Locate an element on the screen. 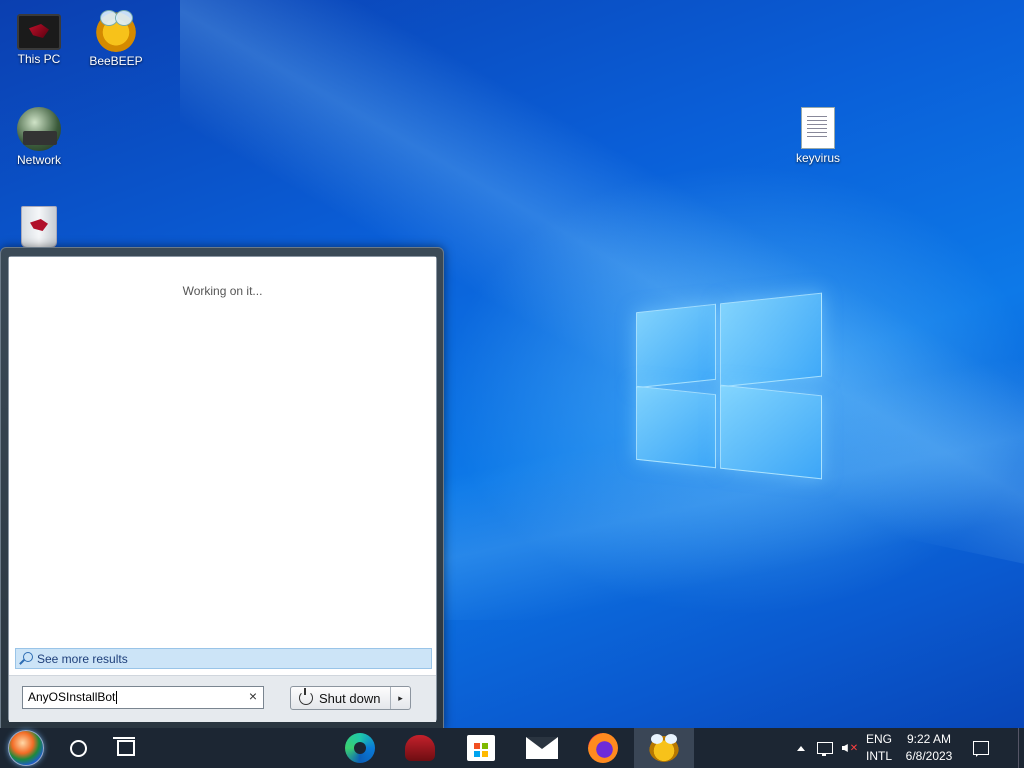  text-file-icon is located at coordinates (818, 128).